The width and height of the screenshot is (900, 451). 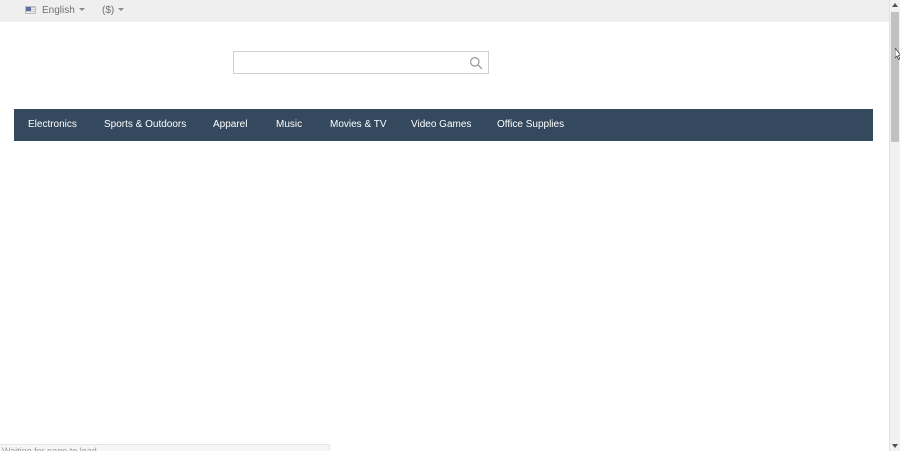 What do you see at coordinates (358, 125) in the screenshot?
I see `nav-item-movies-tv: Movies & TV` at bounding box center [358, 125].